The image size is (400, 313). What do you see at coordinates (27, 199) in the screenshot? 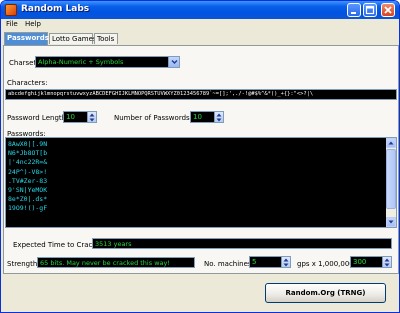
I see `password-item: 8e*Z0|.ds*` at bounding box center [27, 199].